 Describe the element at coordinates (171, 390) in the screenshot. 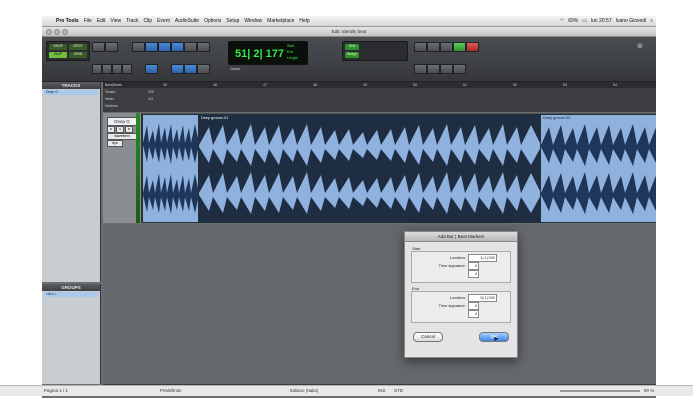

I see `style-indicator: Predefinito` at that location.